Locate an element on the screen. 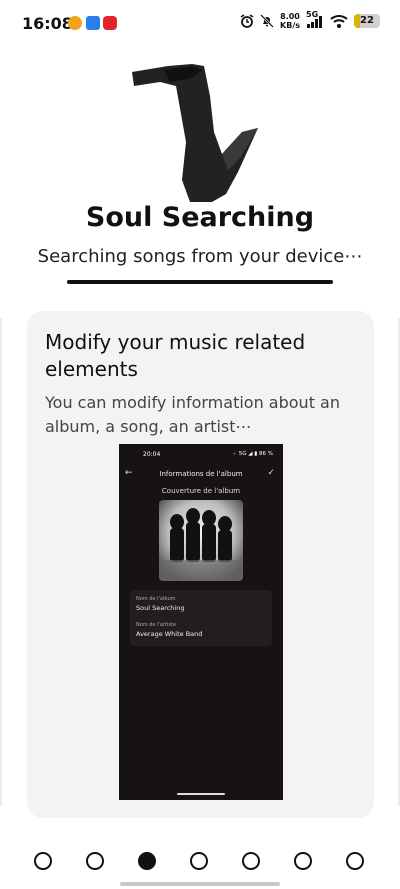  battery-icon: 22 is located at coordinates (367, 21).